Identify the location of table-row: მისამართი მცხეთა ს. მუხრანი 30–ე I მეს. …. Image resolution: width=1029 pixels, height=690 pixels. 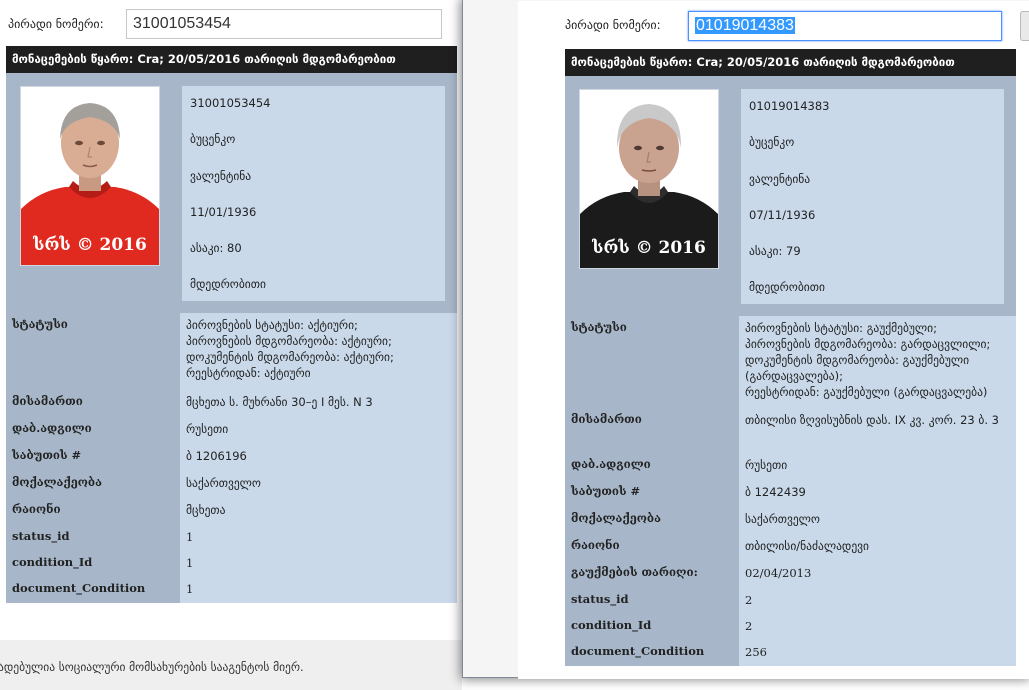
(231, 403).